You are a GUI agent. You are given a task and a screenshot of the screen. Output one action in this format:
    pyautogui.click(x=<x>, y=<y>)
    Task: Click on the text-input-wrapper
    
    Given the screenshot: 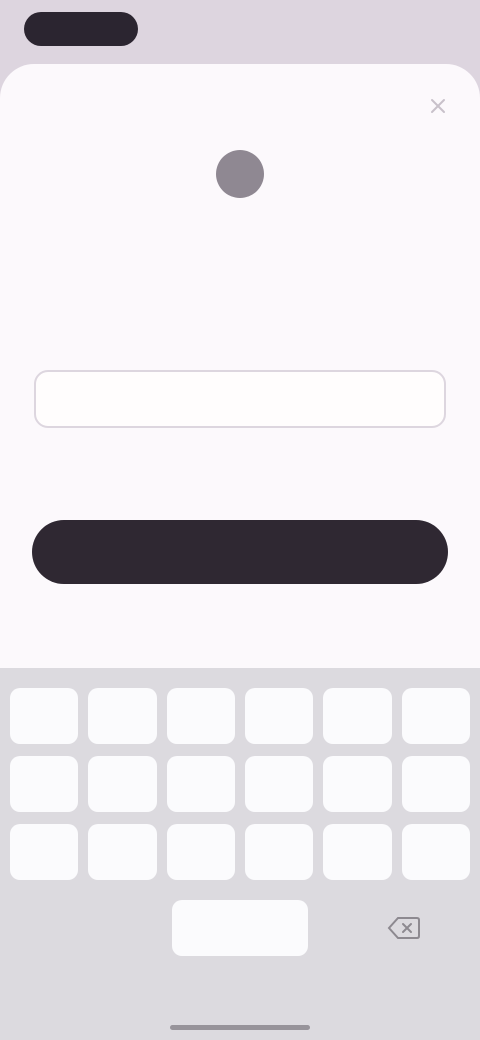 What is the action you would take?
    pyautogui.click(x=240, y=399)
    